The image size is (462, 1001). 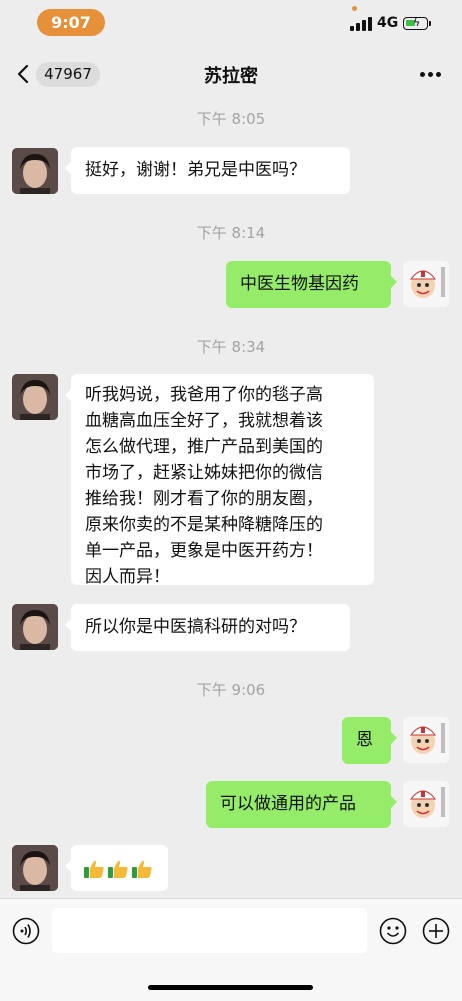 I want to click on message-line: 听我妈说，我爸用了你的毯子高, so click(x=204, y=395).